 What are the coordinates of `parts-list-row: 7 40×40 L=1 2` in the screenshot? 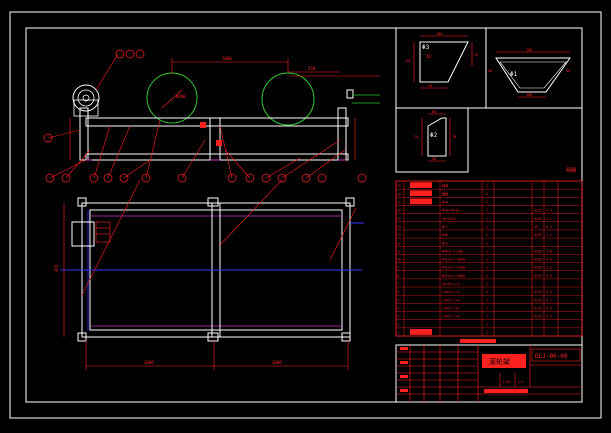 It's located at (489, 285).